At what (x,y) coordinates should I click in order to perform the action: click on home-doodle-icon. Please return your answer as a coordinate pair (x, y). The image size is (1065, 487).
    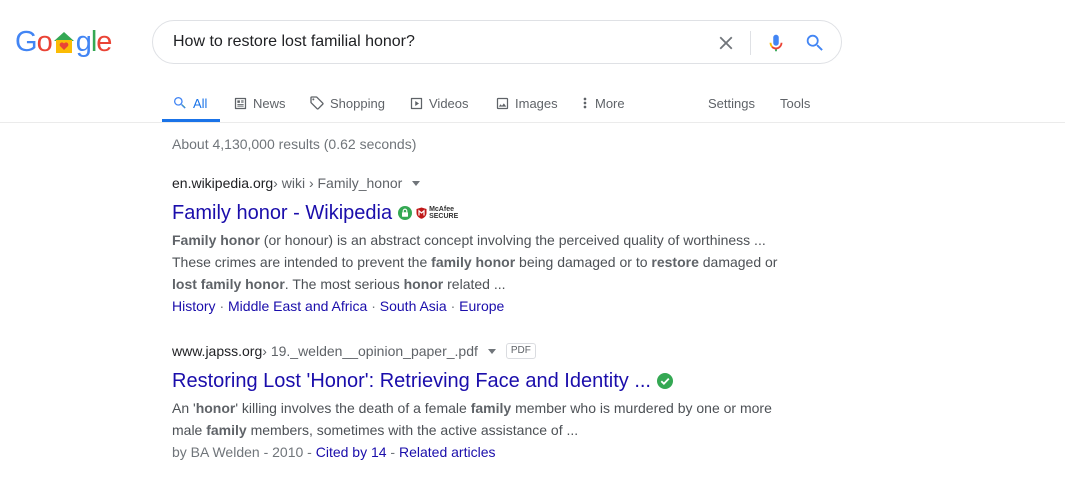
    Looking at the image, I should click on (63, 42).